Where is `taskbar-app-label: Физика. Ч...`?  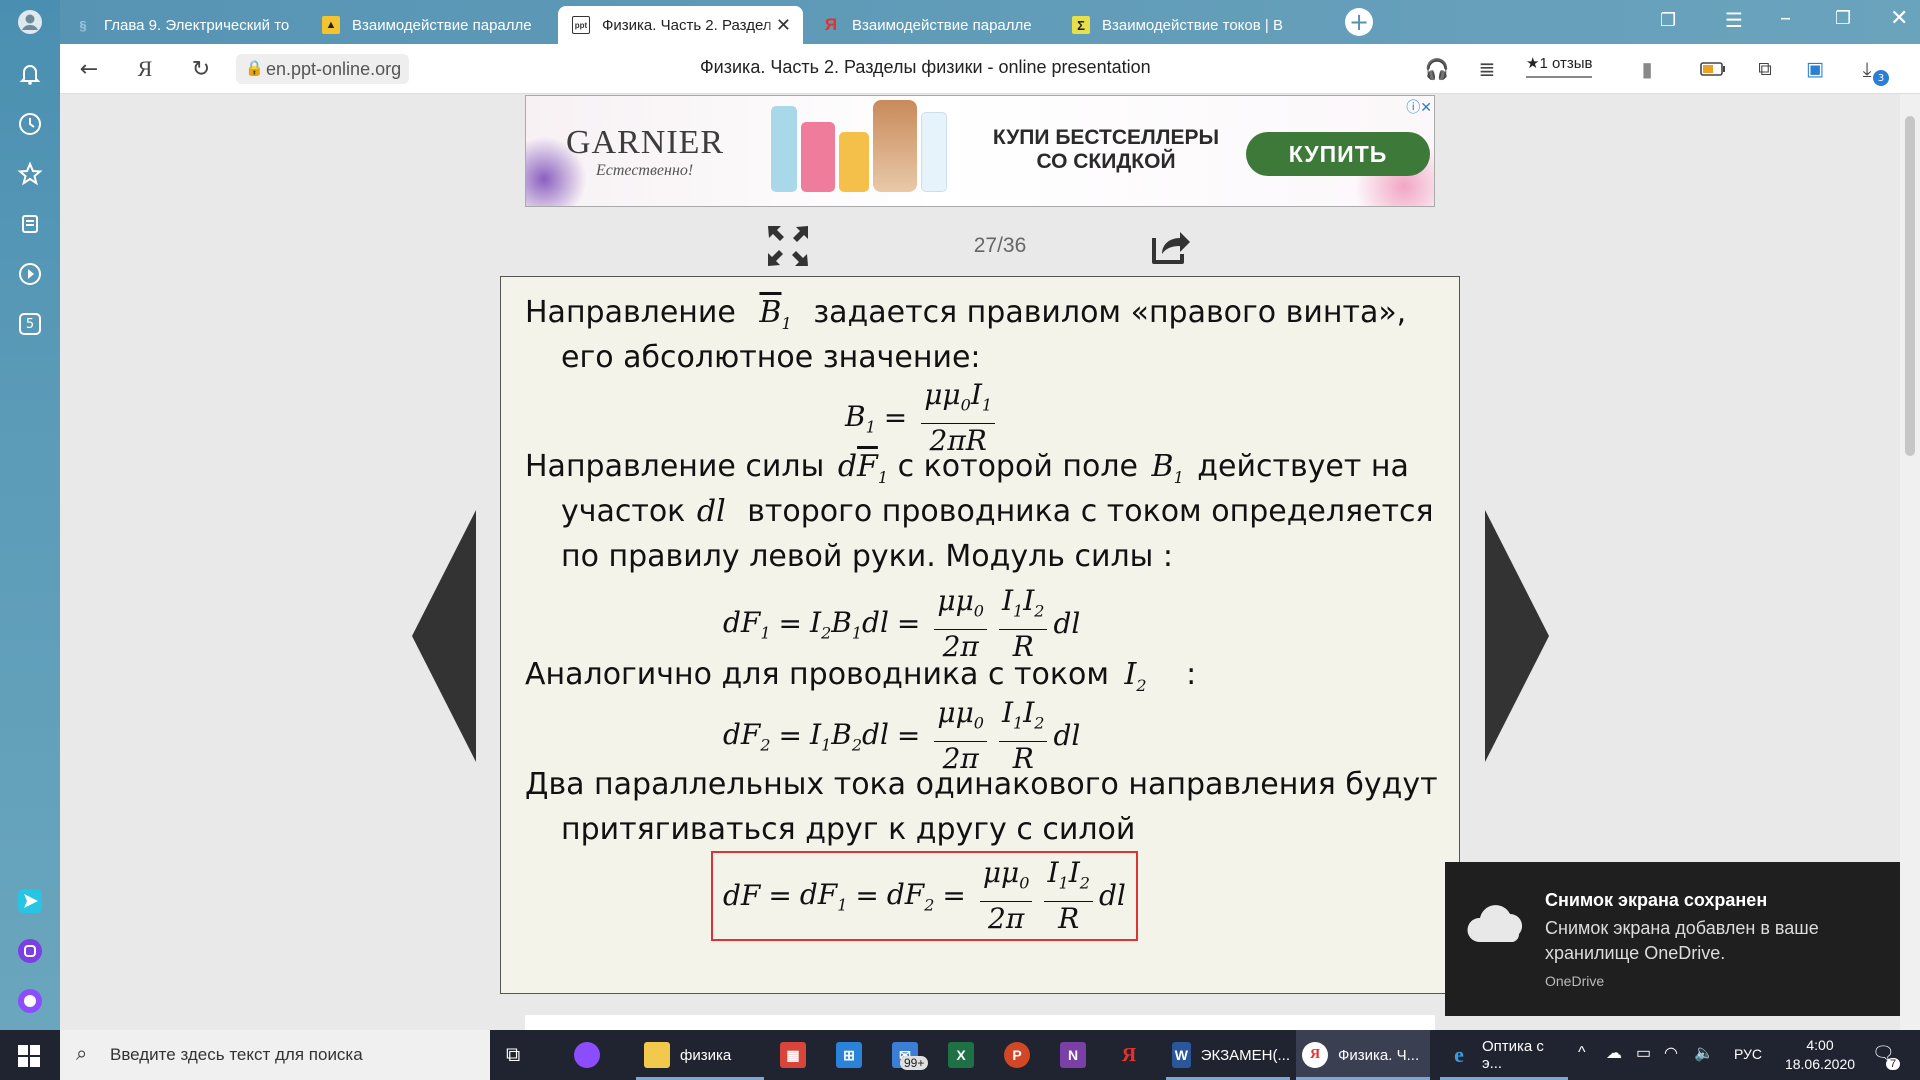
taskbar-app-label: Физика. Ч... is located at coordinates (1379, 1055).